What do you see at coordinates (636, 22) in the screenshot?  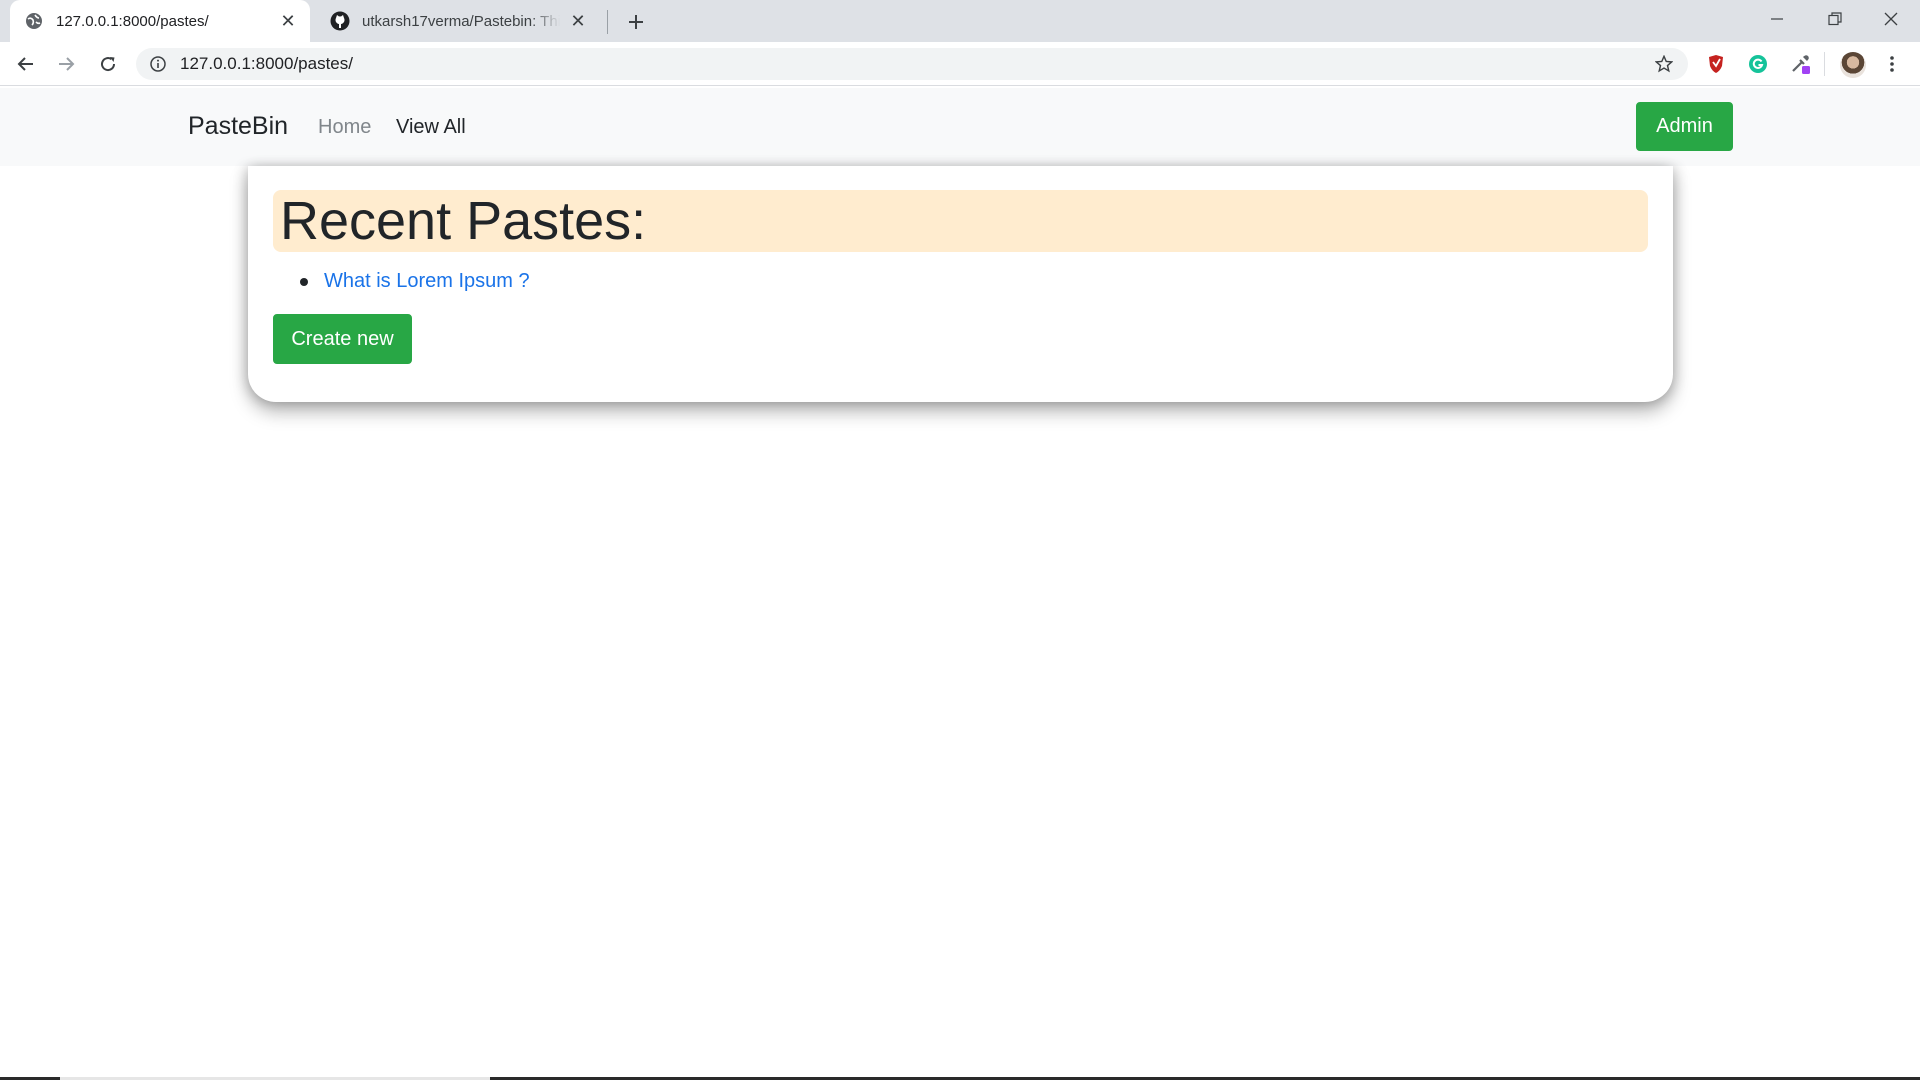 I see `new-tab-icon` at bounding box center [636, 22].